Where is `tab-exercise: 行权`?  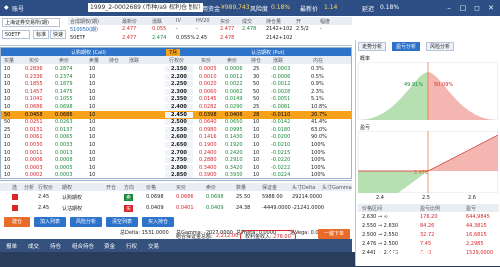
tab-exercise: 行权 is located at coordinates (131, 246).